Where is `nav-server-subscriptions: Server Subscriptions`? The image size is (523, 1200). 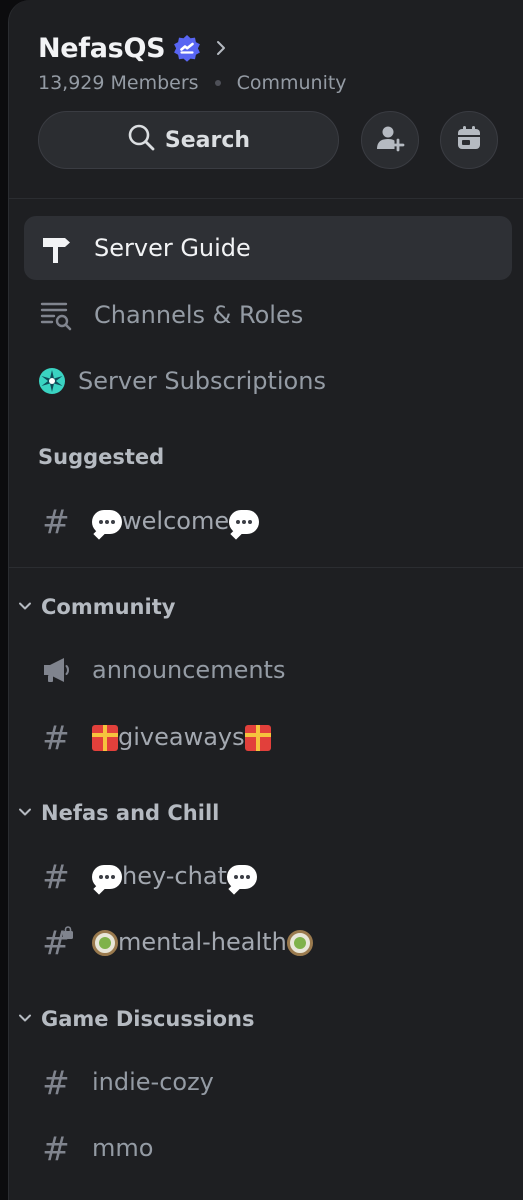
nav-server-subscriptions: Server Subscriptions is located at coordinates (268, 381).